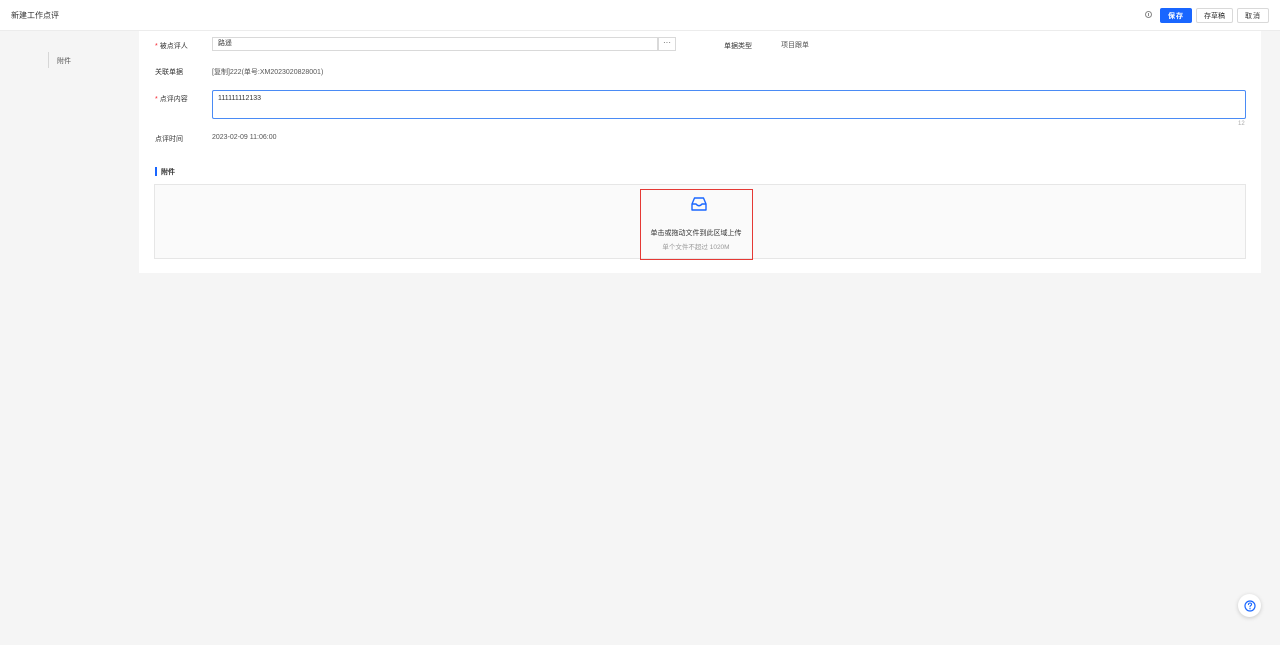  I want to click on side-nav: 附件, so click(59, 60).